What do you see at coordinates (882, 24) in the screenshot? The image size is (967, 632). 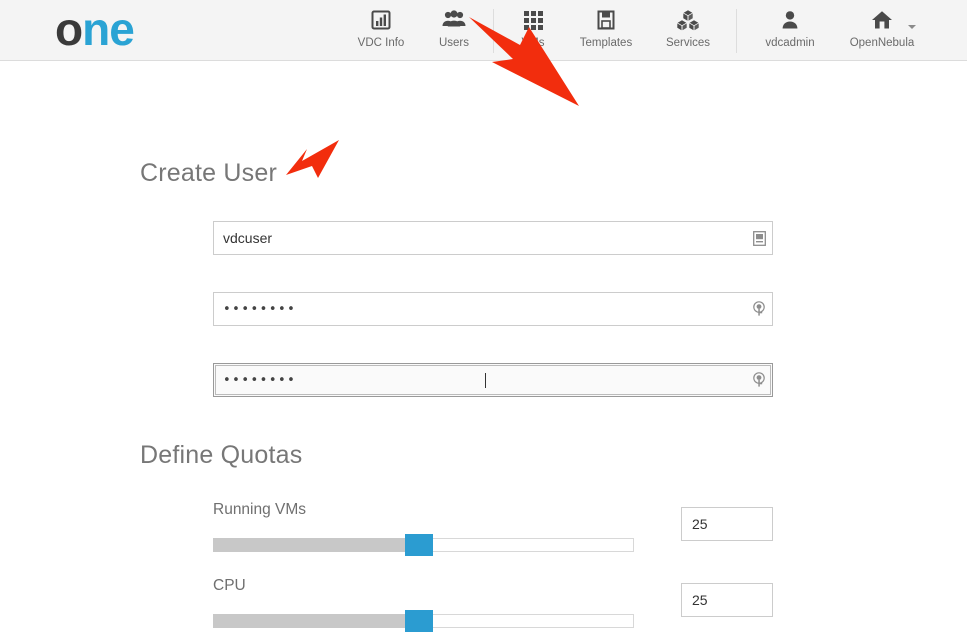 I see `nav-item-opennebula: OpenNebula` at bounding box center [882, 24].